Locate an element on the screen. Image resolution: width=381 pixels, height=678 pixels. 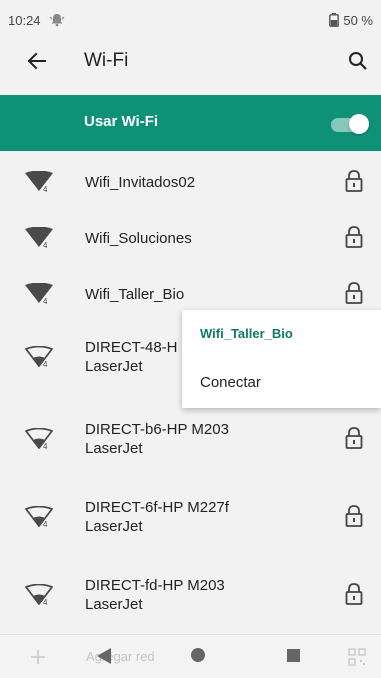
network-name: Wifi_Invitados02 is located at coordinates (140, 182).